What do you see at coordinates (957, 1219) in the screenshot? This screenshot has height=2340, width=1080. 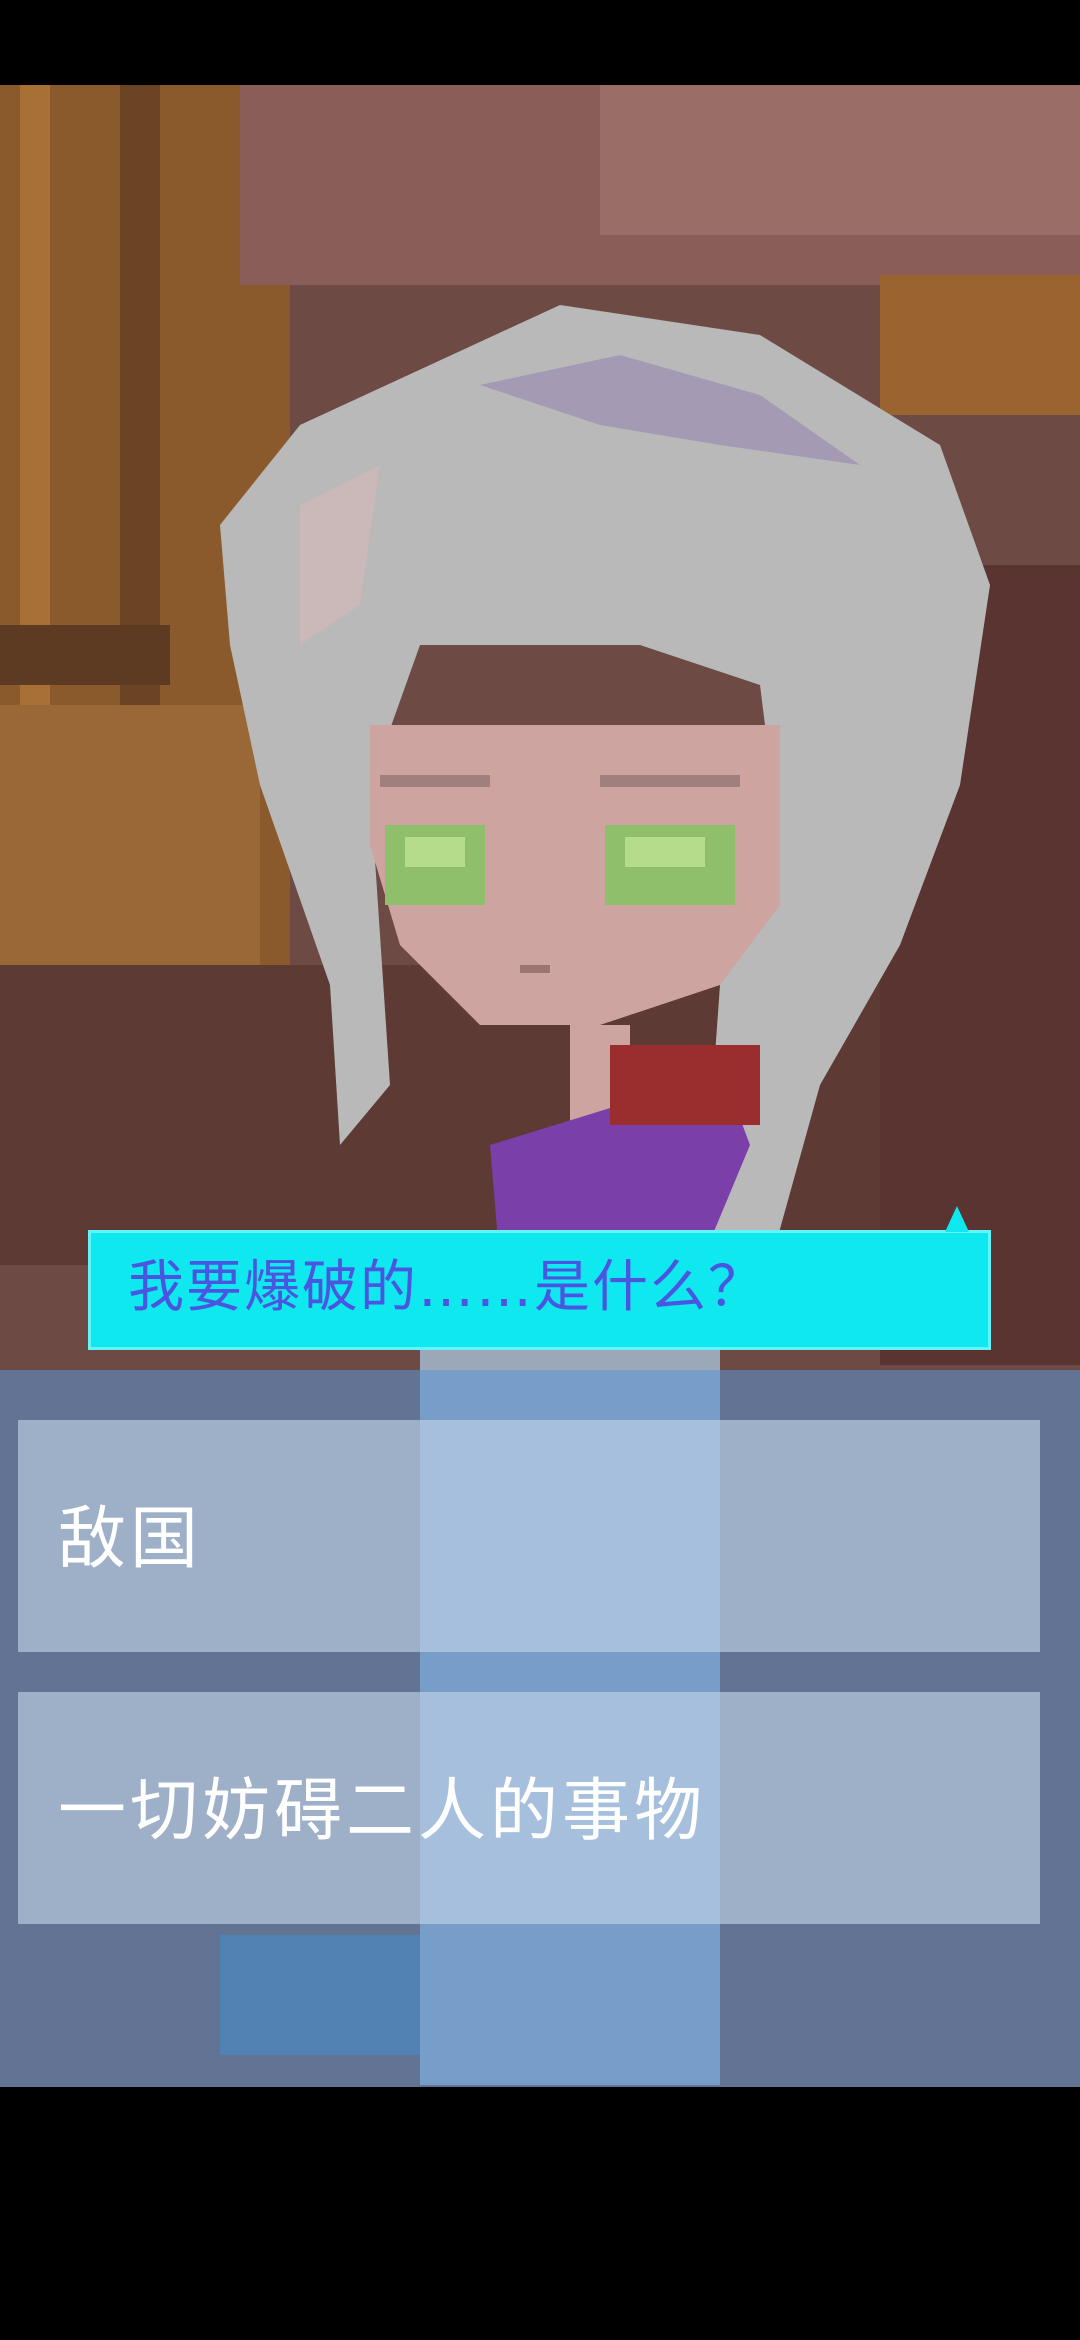 I see `bubble-tail` at bounding box center [957, 1219].